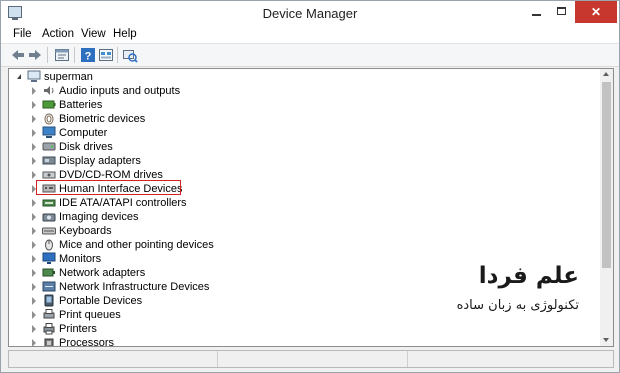 The height and width of the screenshot is (373, 620). What do you see at coordinates (136, 245) in the screenshot?
I see `tree-node-label: Mice and other pointing devices` at bounding box center [136, 245].